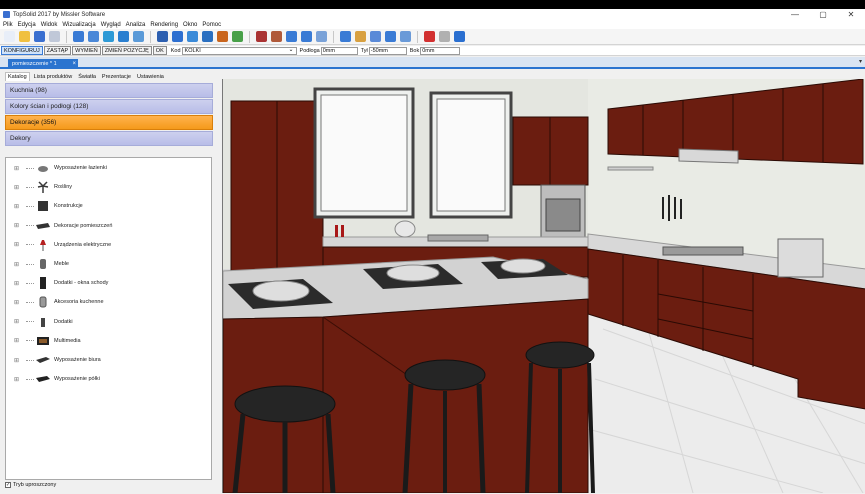 The width and height of the screenshot is (865, 494). I want to click on save-icon, so click(39, 36).